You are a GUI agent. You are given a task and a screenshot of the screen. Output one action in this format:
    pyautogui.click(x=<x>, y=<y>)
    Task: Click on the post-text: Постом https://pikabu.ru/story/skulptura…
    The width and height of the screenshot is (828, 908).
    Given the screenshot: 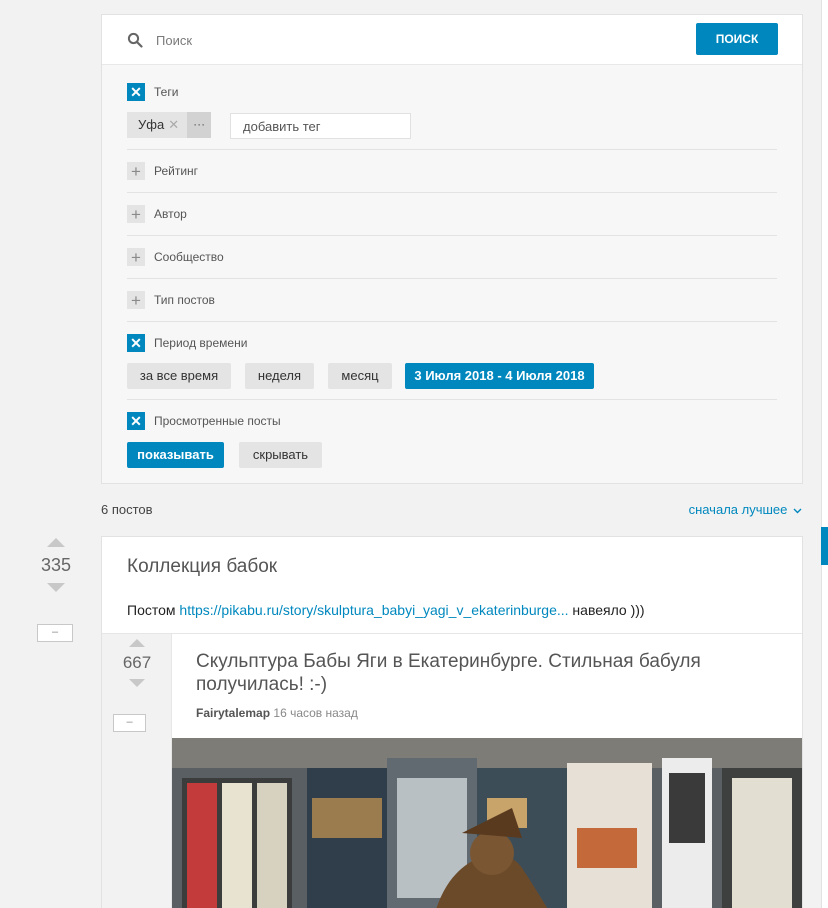 What is the action you would take?
    pyautogui.click(x=386, y=610)
    